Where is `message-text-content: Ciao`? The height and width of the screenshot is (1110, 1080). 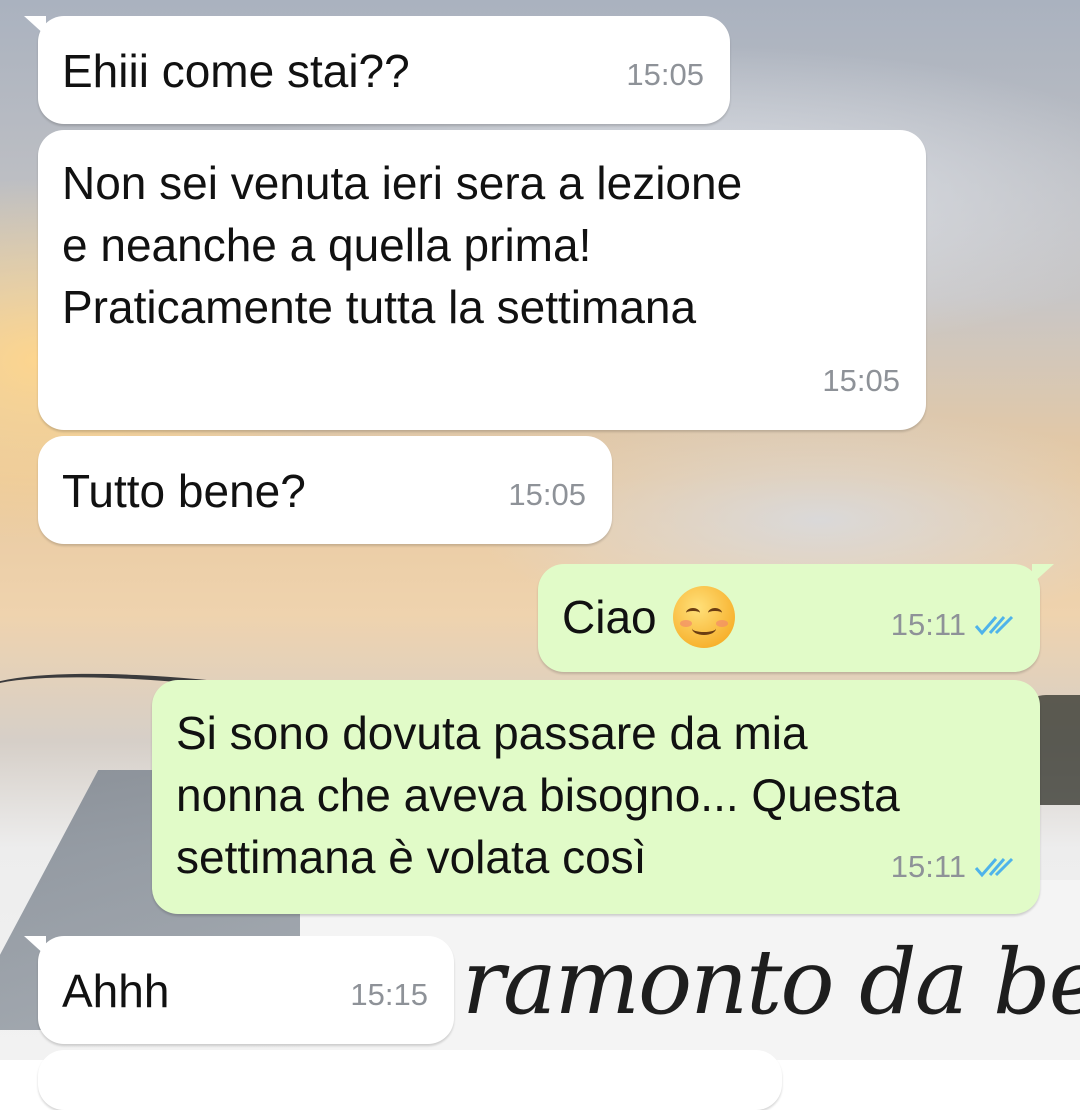
message-text-content: Ciao is located at coordinates (609, 617).